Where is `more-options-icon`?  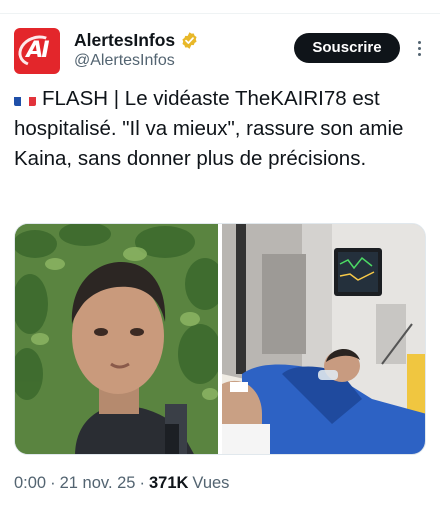
more-options-icon is located at coordinates (419, 48).